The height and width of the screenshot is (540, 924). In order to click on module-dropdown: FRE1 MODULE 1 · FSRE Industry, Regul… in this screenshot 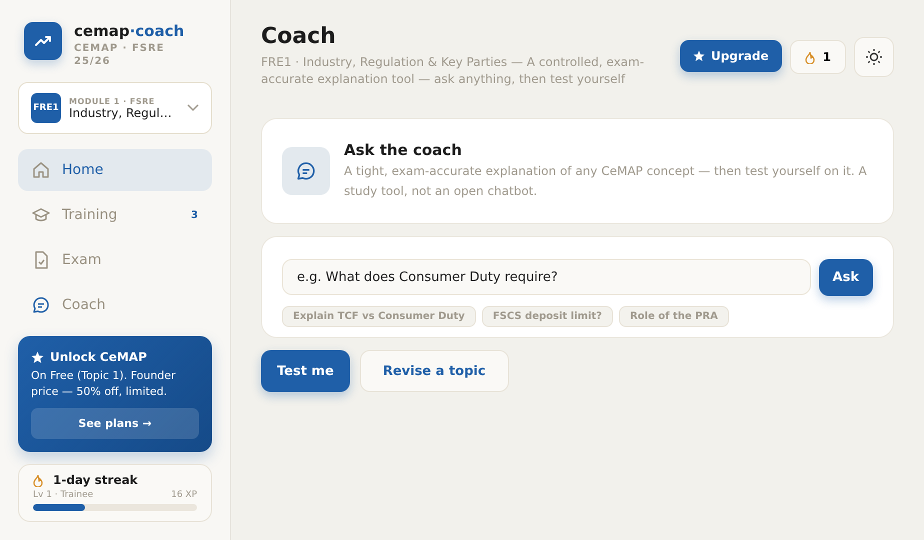, I will do `click(115, 108)`.